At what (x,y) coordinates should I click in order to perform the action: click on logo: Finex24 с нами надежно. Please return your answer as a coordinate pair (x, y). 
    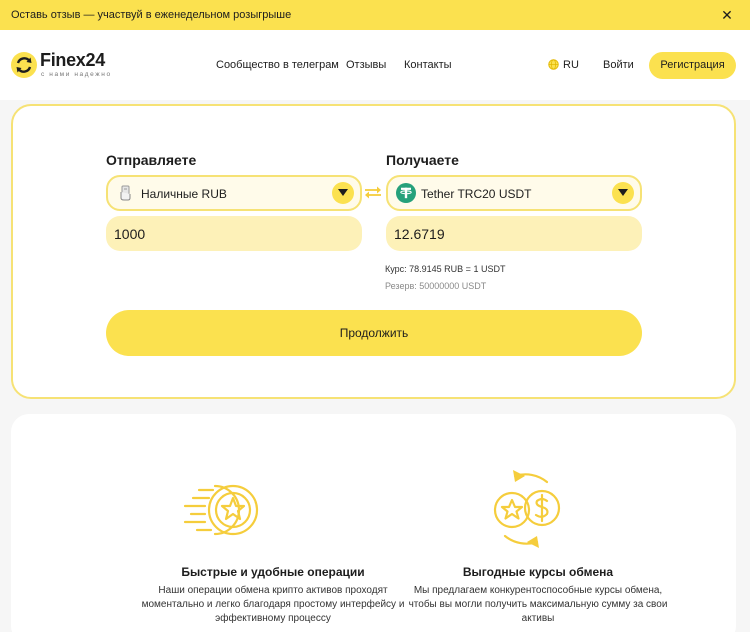
    Looking at the image, I should click on (66, 65).